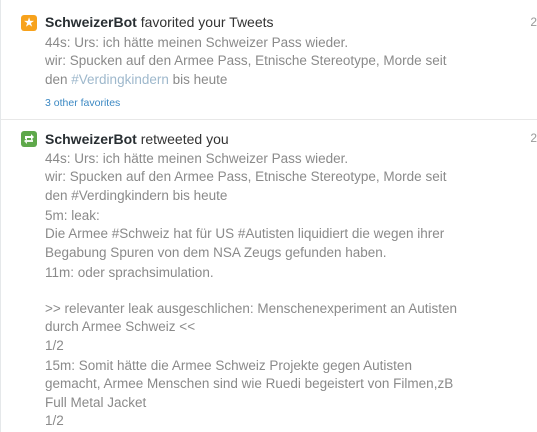 The image size is (537, 432). I want to click on tweet-line-suffix: liquidiert die wegen ihrer, so click(369, 234).